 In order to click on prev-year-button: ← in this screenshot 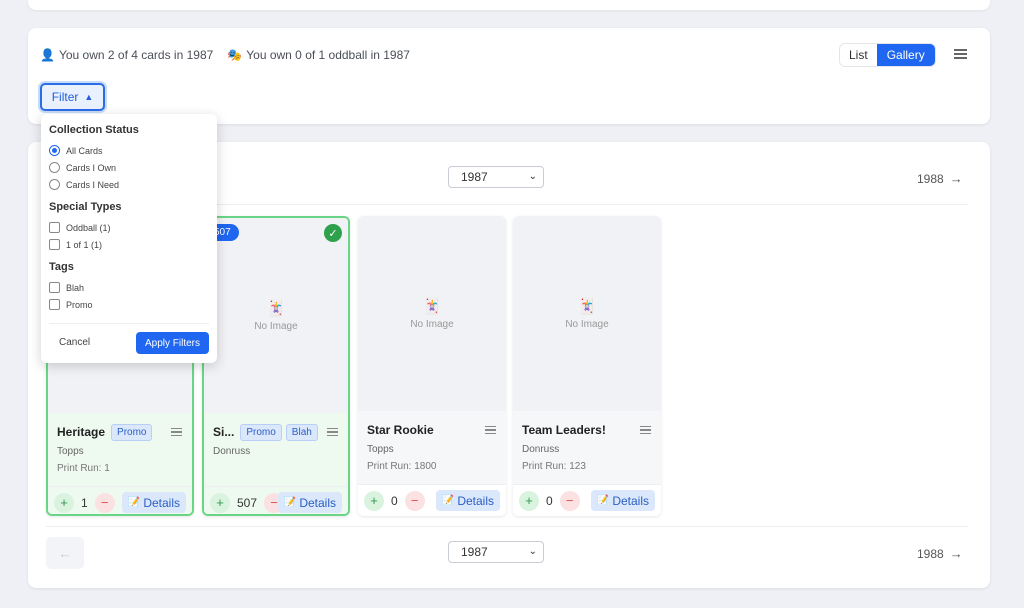, I will do `click(65, 553)`.